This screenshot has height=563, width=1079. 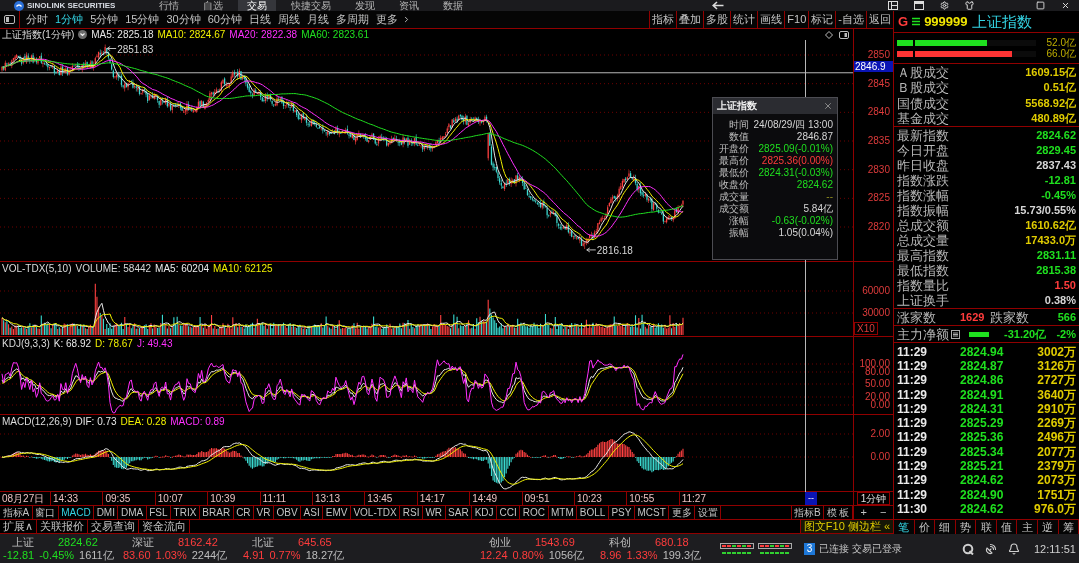 What do you see at coordinates (944, 5) in the screenshot?
I see `settings-icon` at bounding box center [944, 5].